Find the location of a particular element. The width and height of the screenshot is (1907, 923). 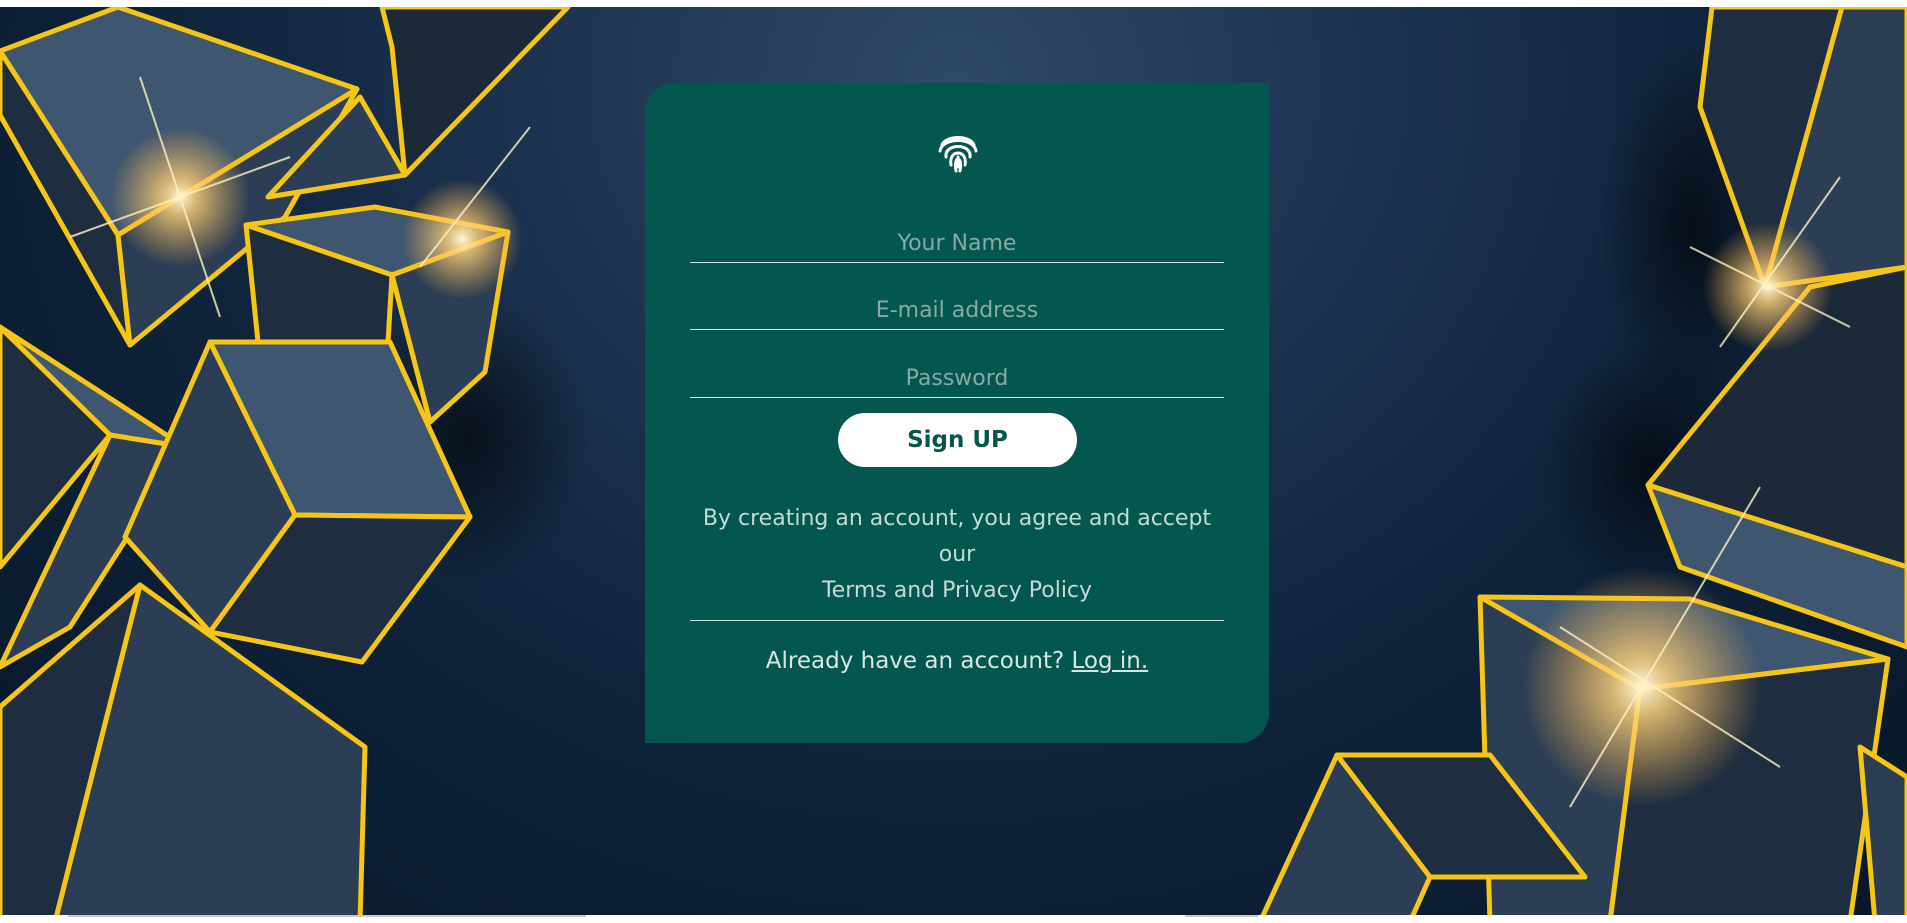

signup-button: Sign UP is located at coordinates (957, 440).